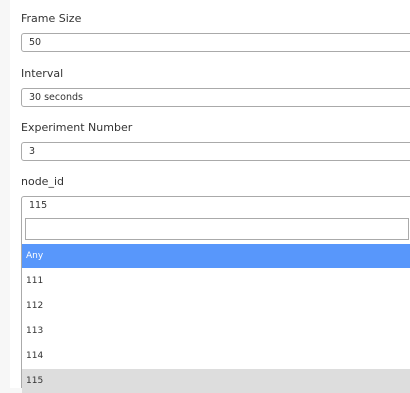 This screenshot has height=393, width=410. Describe the element at coordinates (35, 331) in the screenshot. I see `option-label: 113` at that location.